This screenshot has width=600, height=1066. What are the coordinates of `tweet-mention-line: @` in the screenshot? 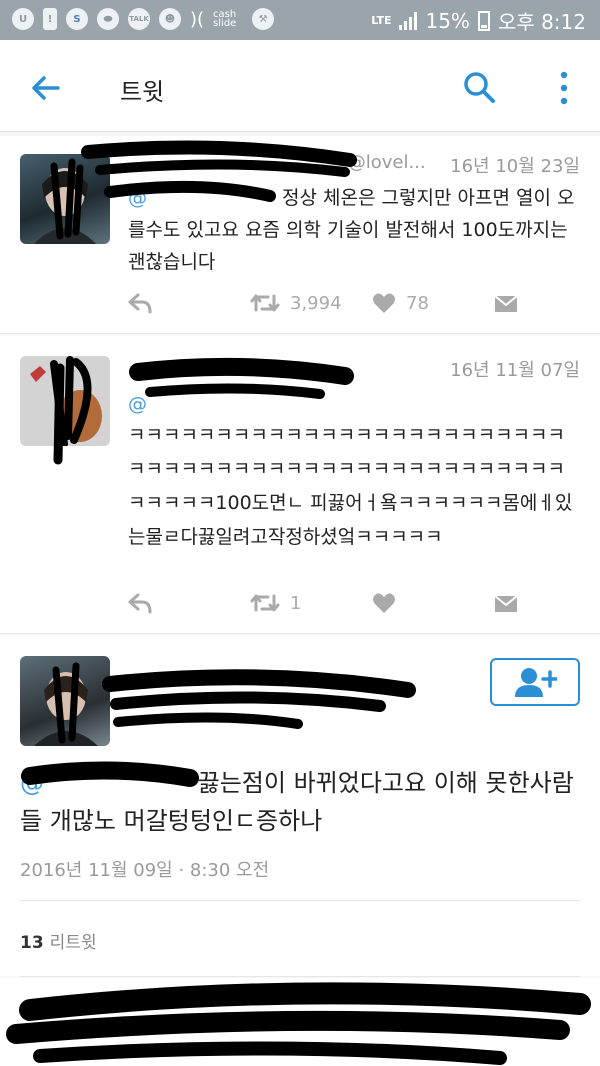 It's located at (353, 404).